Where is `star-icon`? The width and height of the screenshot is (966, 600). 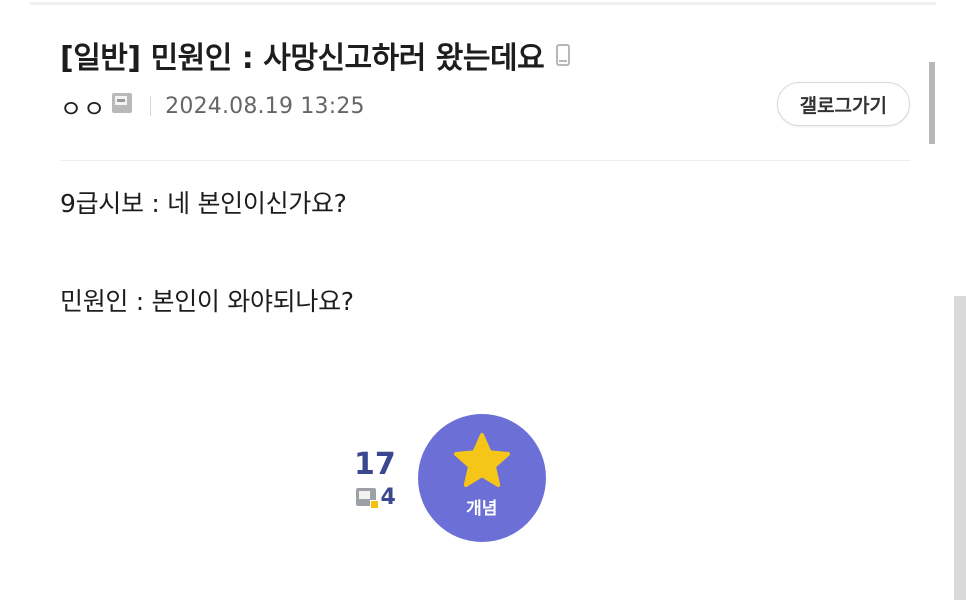
star-icon is located at coordinates (481, 459).